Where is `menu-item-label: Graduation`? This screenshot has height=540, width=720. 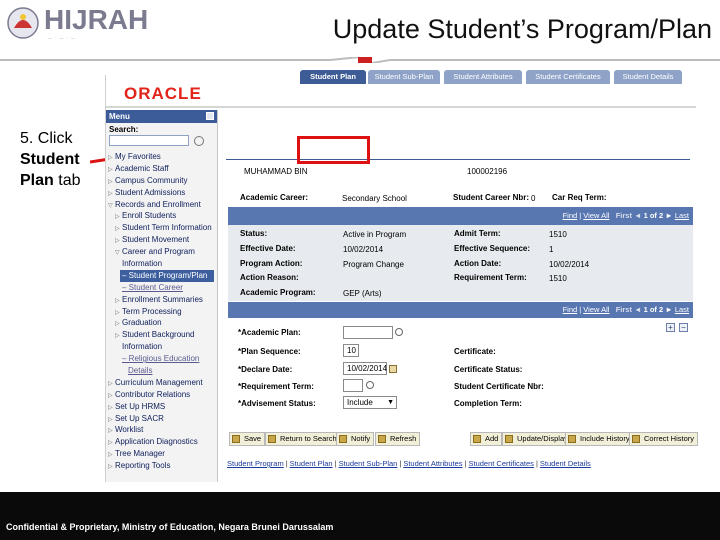
menu-item-label: Graduation is located at coordinates (142, 323).